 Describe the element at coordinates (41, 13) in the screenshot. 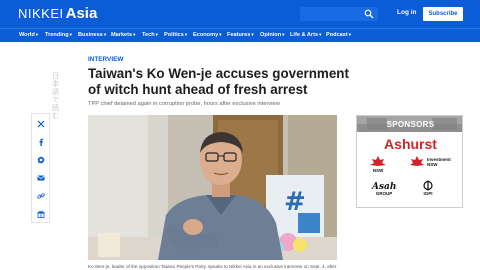

I see `logo-nikkei: NIKKEI` at that location.